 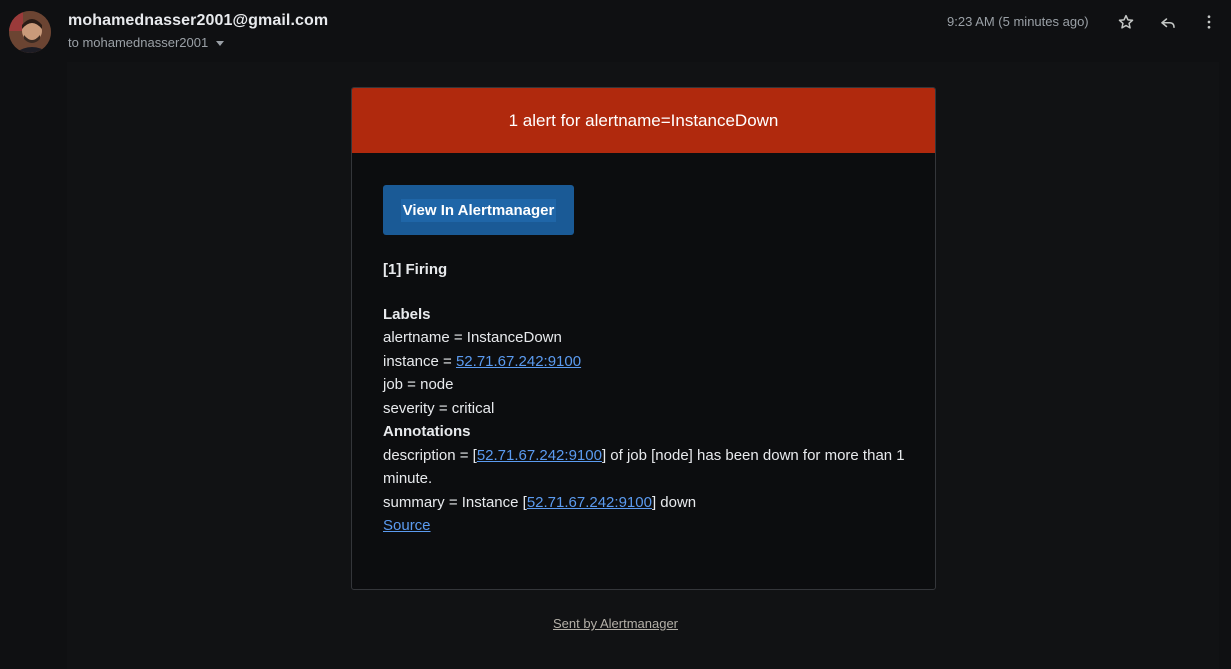 I want to click on description-prefix: description = [, so click(x=430, y=455).